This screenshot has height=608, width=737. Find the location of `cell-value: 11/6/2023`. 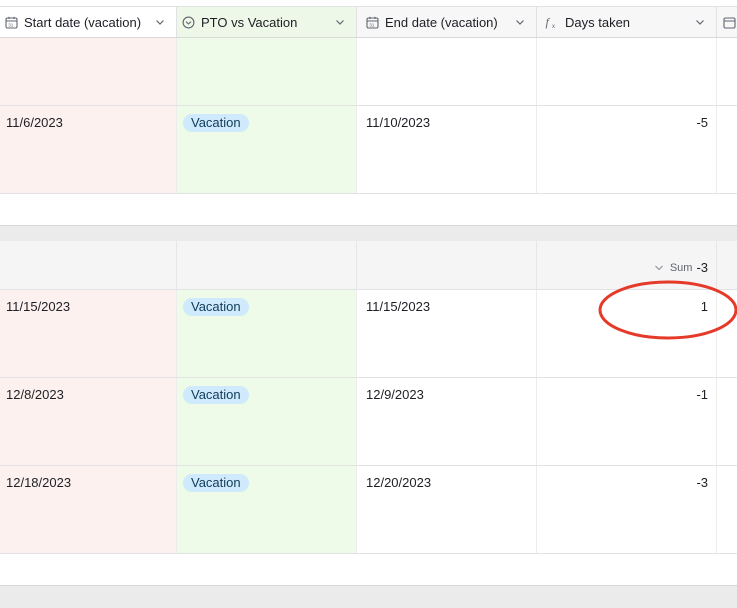

cell-value: 11/6/2023 is located at coordinates (34, 122).